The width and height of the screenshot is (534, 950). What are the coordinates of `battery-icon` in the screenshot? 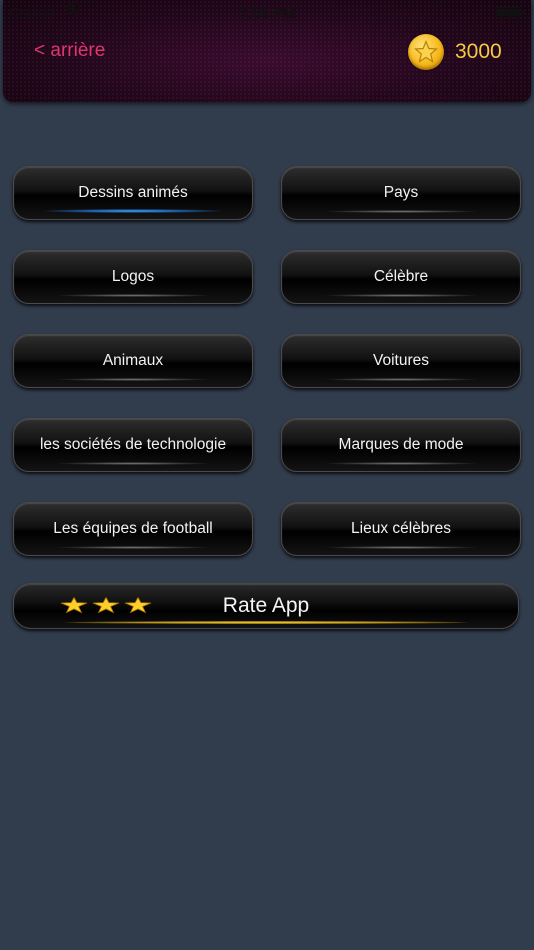 It's located at (510, 12).